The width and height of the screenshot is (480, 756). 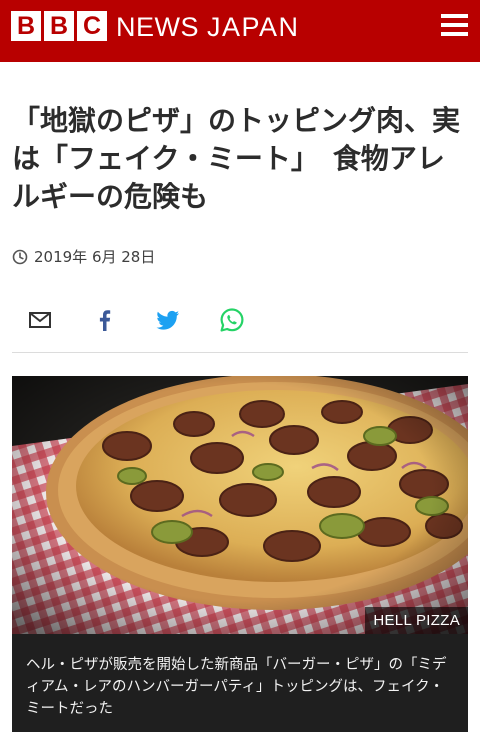 What do you see at coordinates (240, 352) in the screenshot?
I see `divider` at bounding box center [240, 352].